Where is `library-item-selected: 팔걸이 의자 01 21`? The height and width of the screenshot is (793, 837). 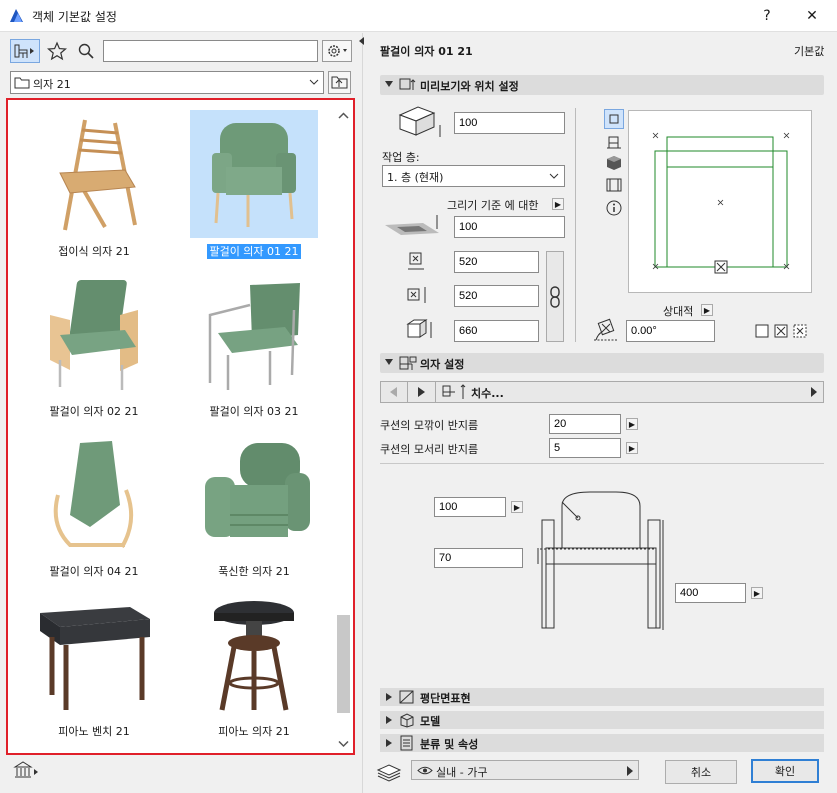
library-item-selected: 팔걸이 의자 01 21 is located at coordinates (254, 185).